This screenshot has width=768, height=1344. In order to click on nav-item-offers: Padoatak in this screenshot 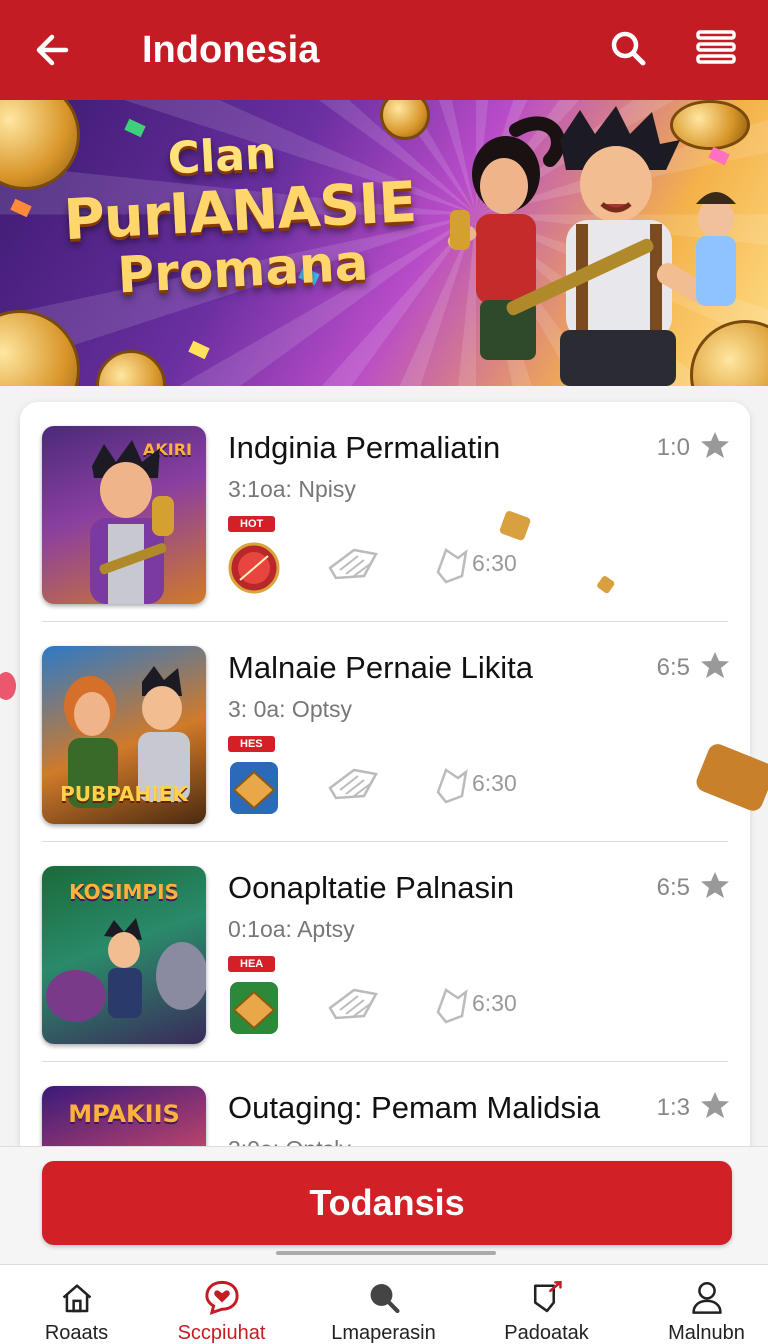, I will do `click(546, 1304)`.